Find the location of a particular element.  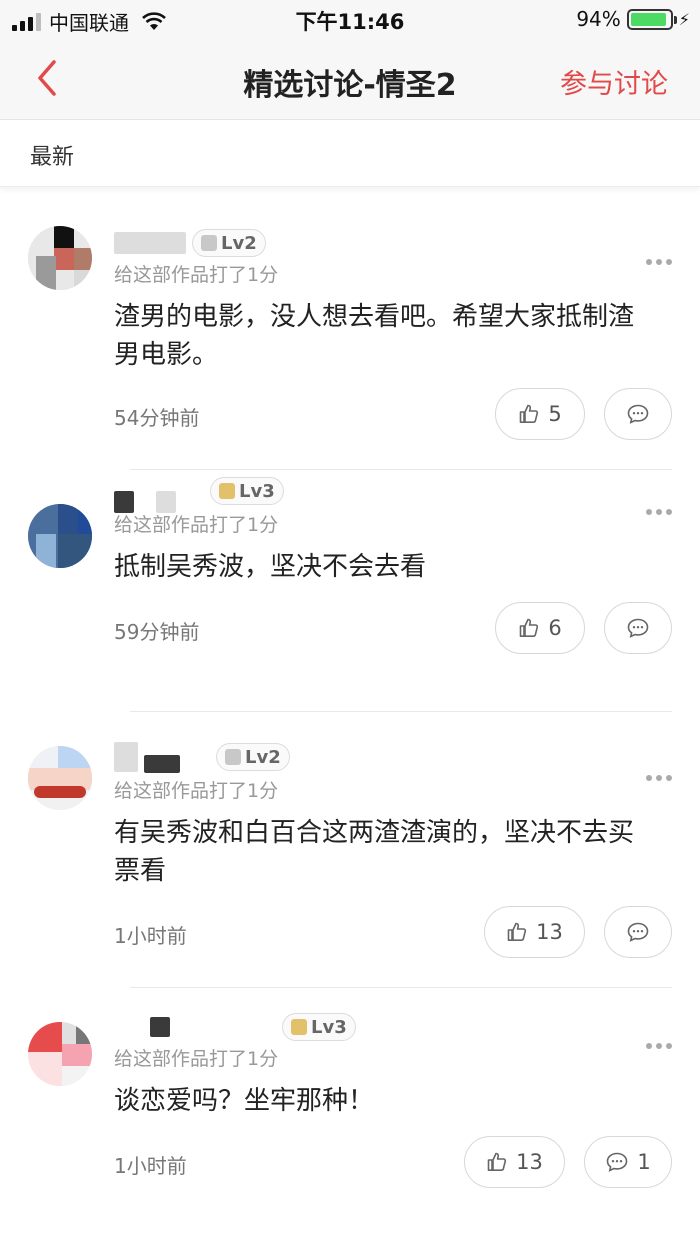

status-right: 94% ⚡ is located at coordinates (633, 19).